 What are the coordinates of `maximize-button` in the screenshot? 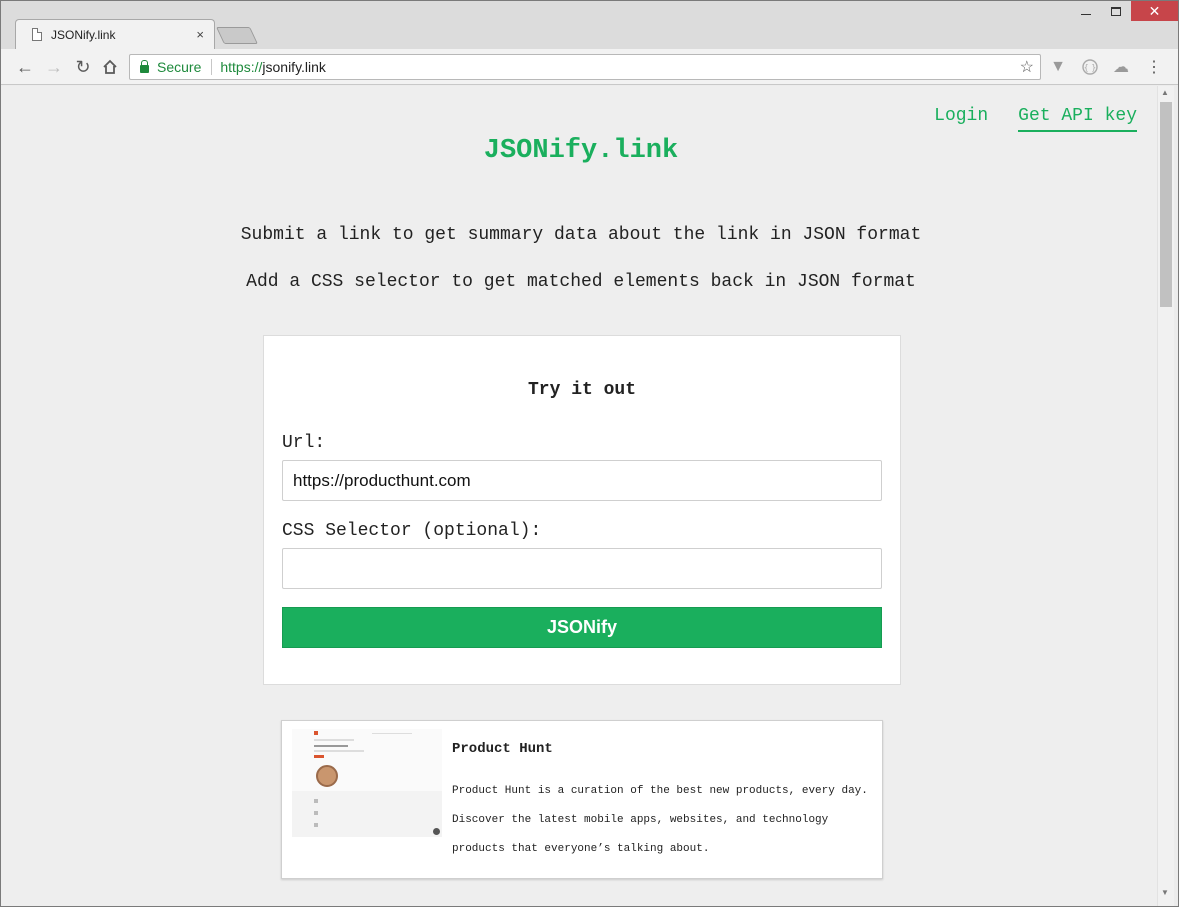 It's located at (1116, 11).